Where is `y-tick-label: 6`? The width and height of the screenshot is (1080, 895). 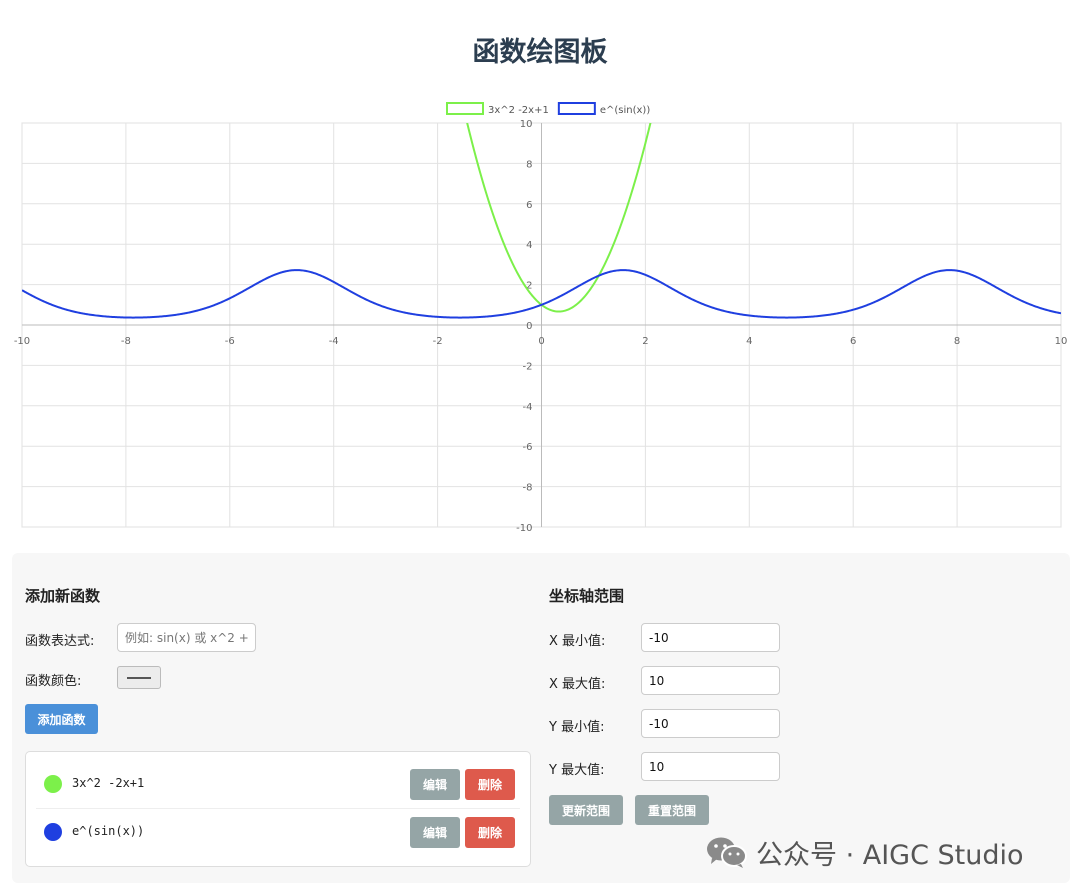 y-tick-label: 6 is located at coordinates (529, 205).